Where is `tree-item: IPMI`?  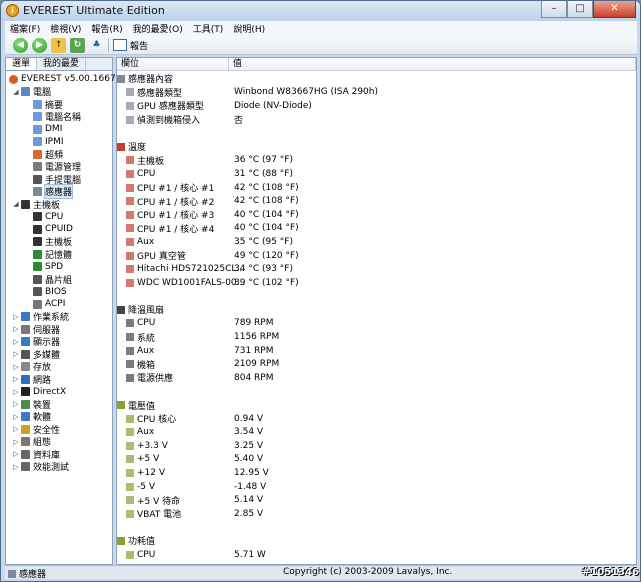 tree-item: IPMI is located at coordinates (59, 142).